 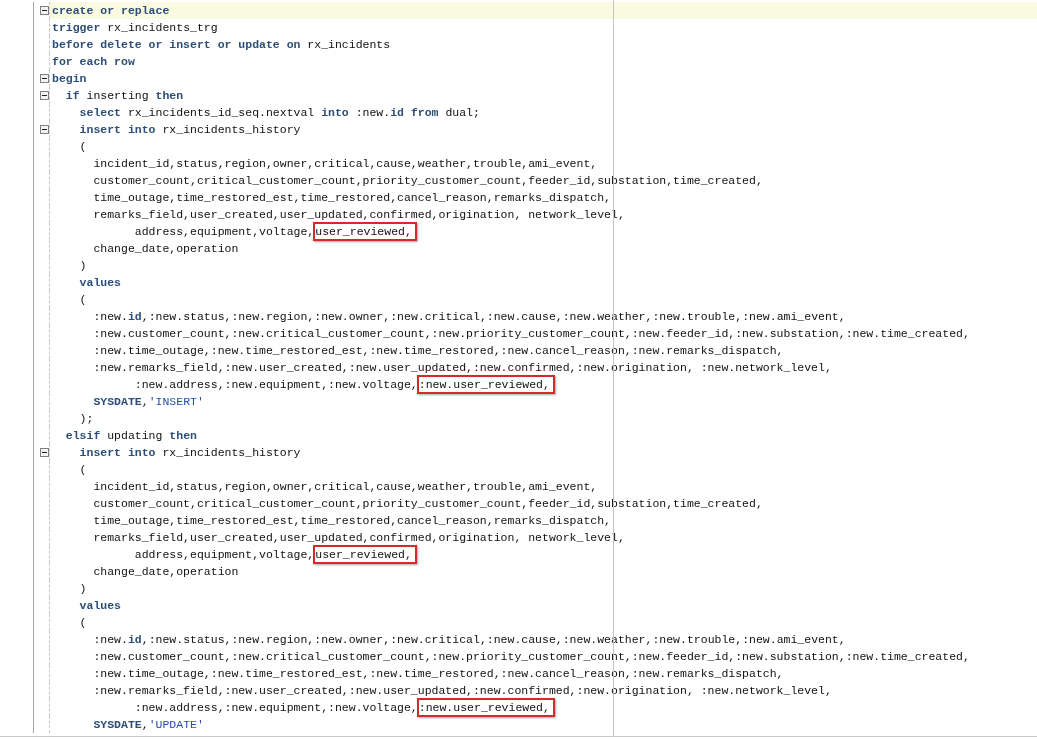 What do you see at coordinates (148, 724) in the screenshot?
I see `code-line: SYSDATE,'UPDATE'` at bounding box center [148, 724].